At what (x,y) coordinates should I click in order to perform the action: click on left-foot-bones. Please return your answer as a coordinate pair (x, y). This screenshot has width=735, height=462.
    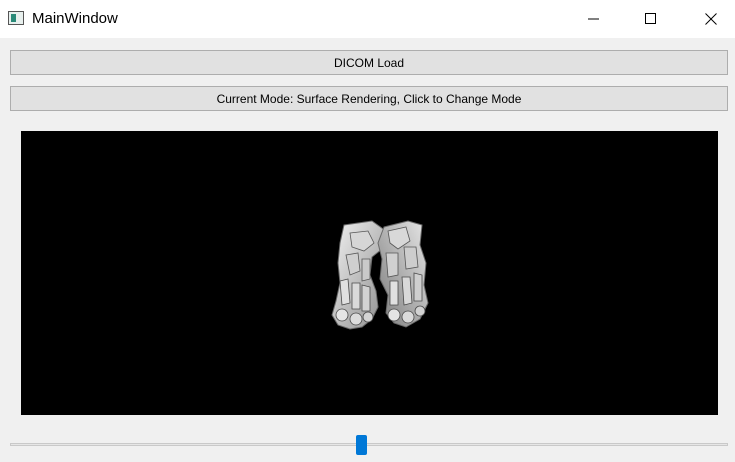
    Looking at the image, I should click on (359, 275).